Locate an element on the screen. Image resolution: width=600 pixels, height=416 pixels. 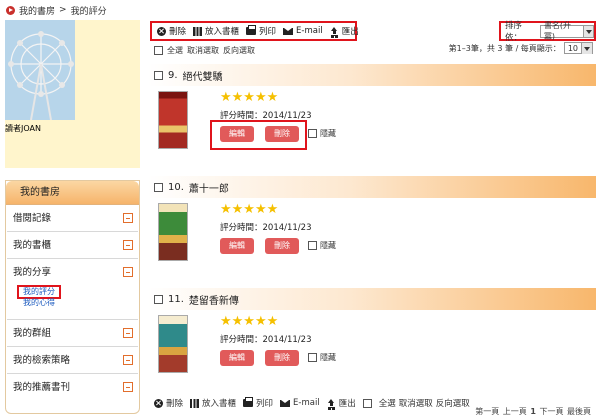
sidebar-subitem-my-reviews: 我的心得 is located at coordinates (39, 303).